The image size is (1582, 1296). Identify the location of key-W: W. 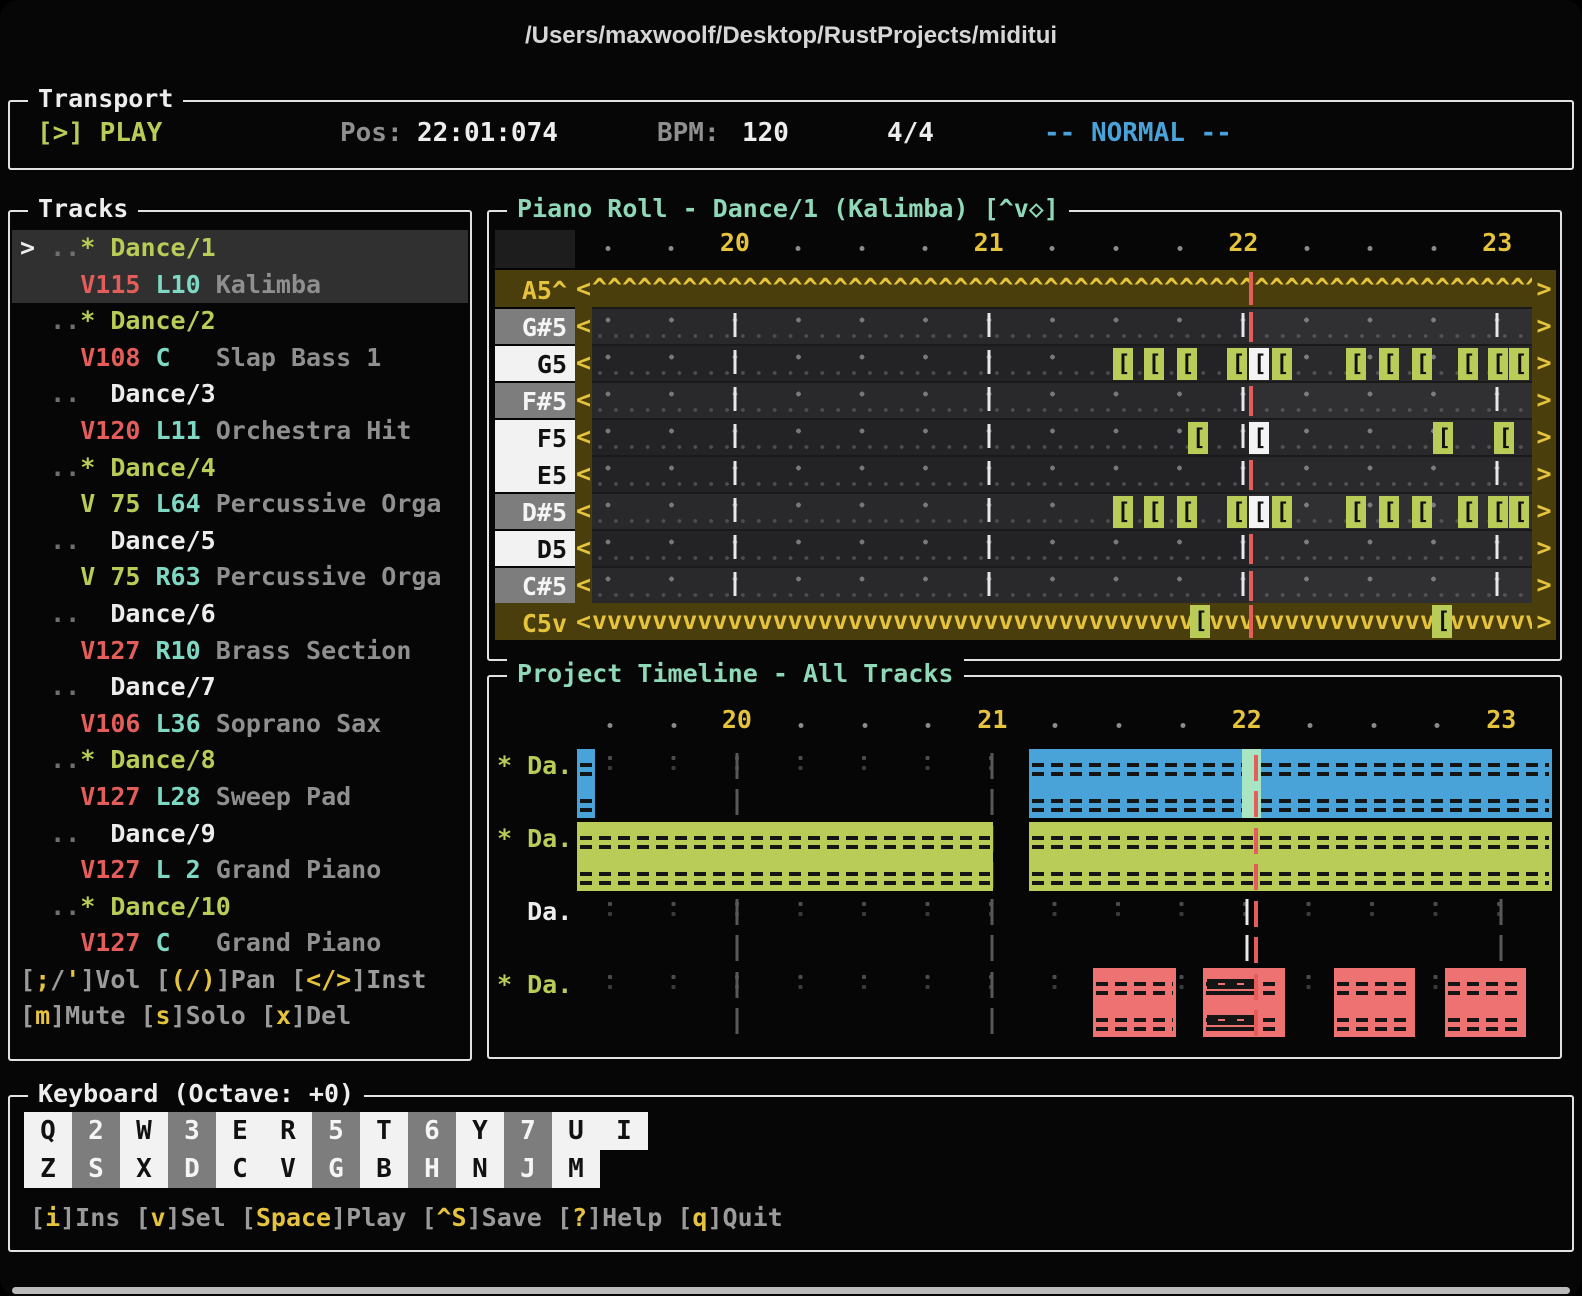
(144, 1131).